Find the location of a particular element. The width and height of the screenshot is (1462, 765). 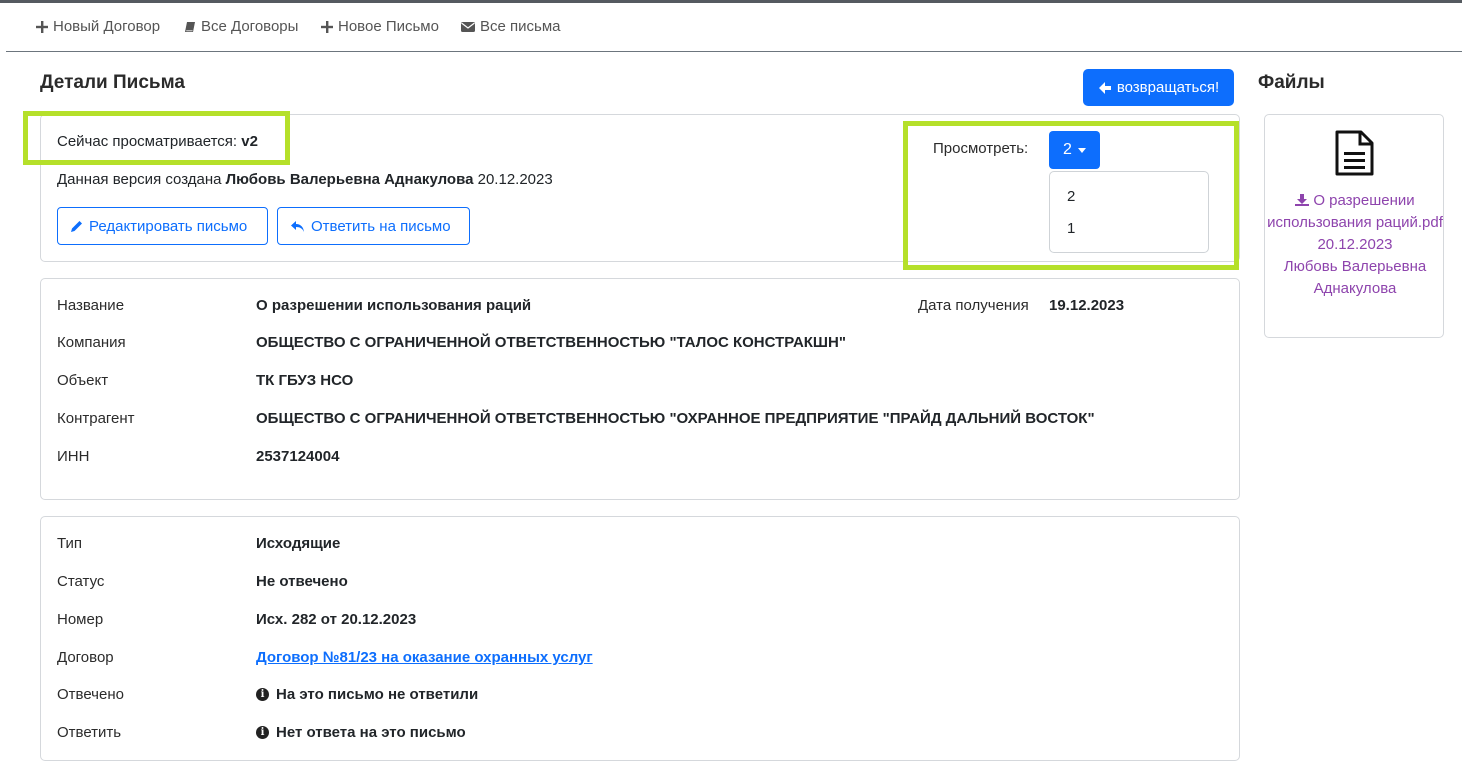

type-value: Исходящие is located at coordinates (298, 543).